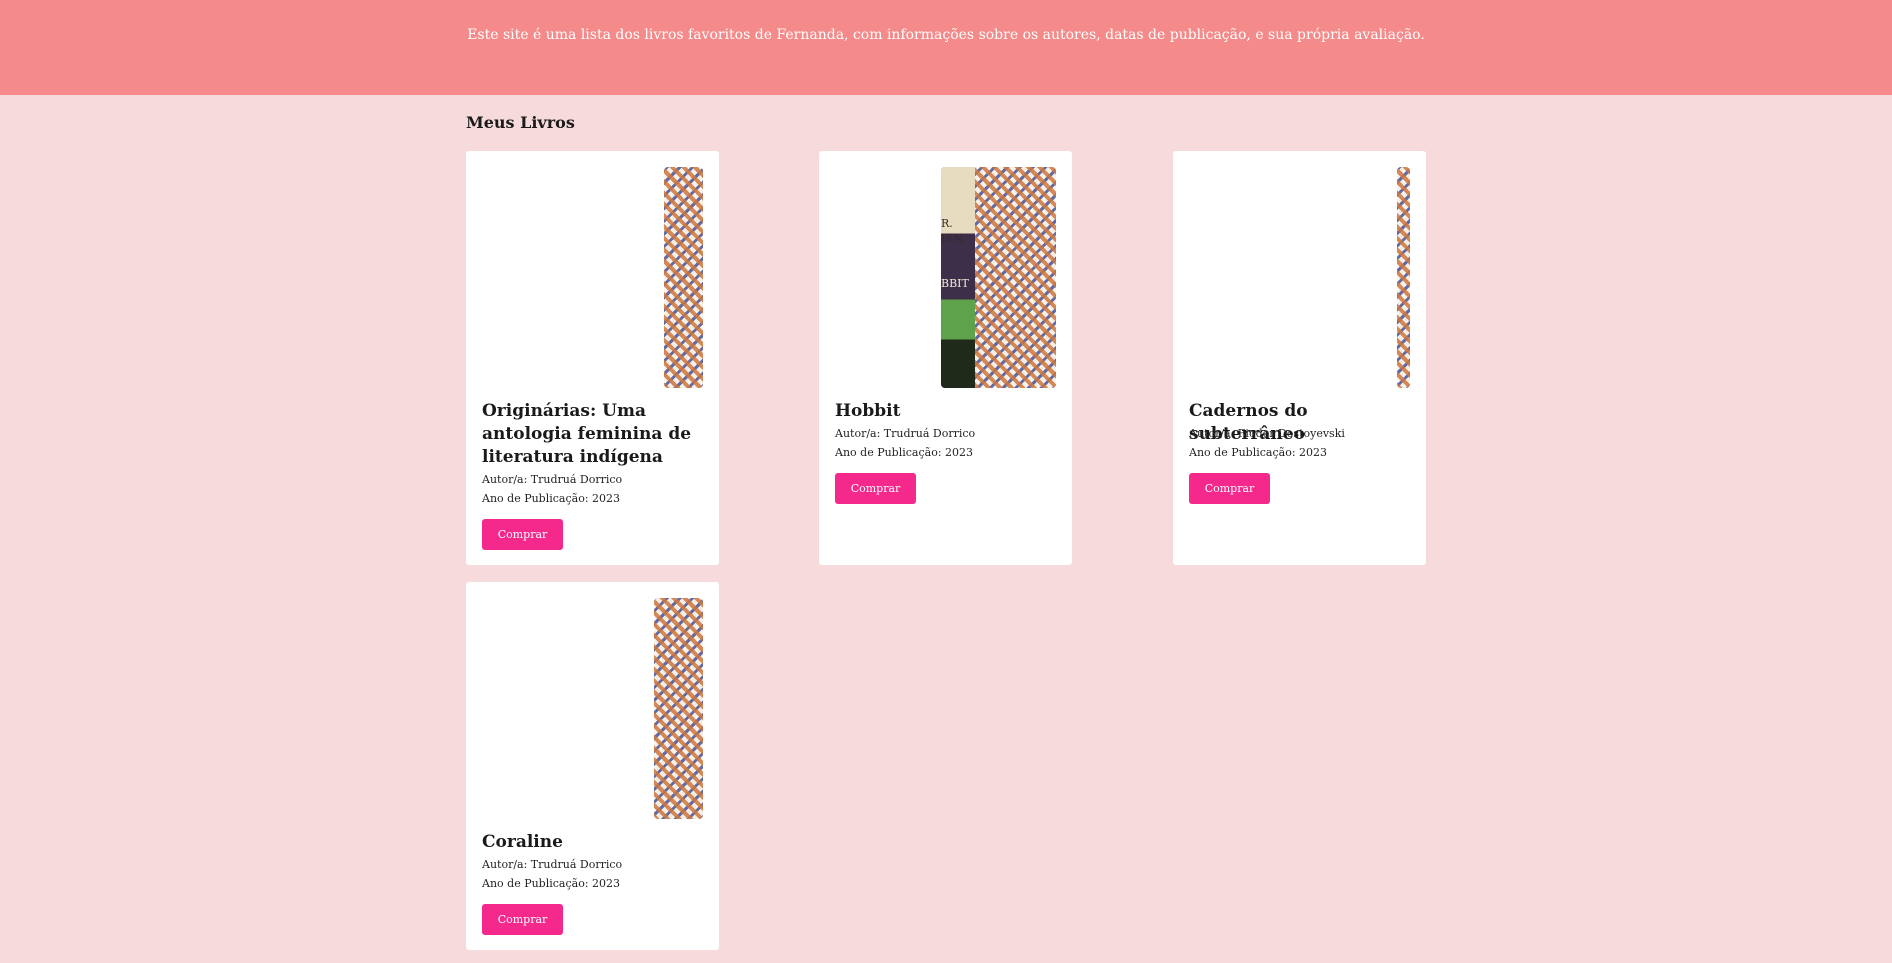 The height and width of the screenshot is (963, 1892). What do you see at coordinates (520, 122) in the screenshot?
I see `section-title: Meus Livros` at bounding box center [520, 122].